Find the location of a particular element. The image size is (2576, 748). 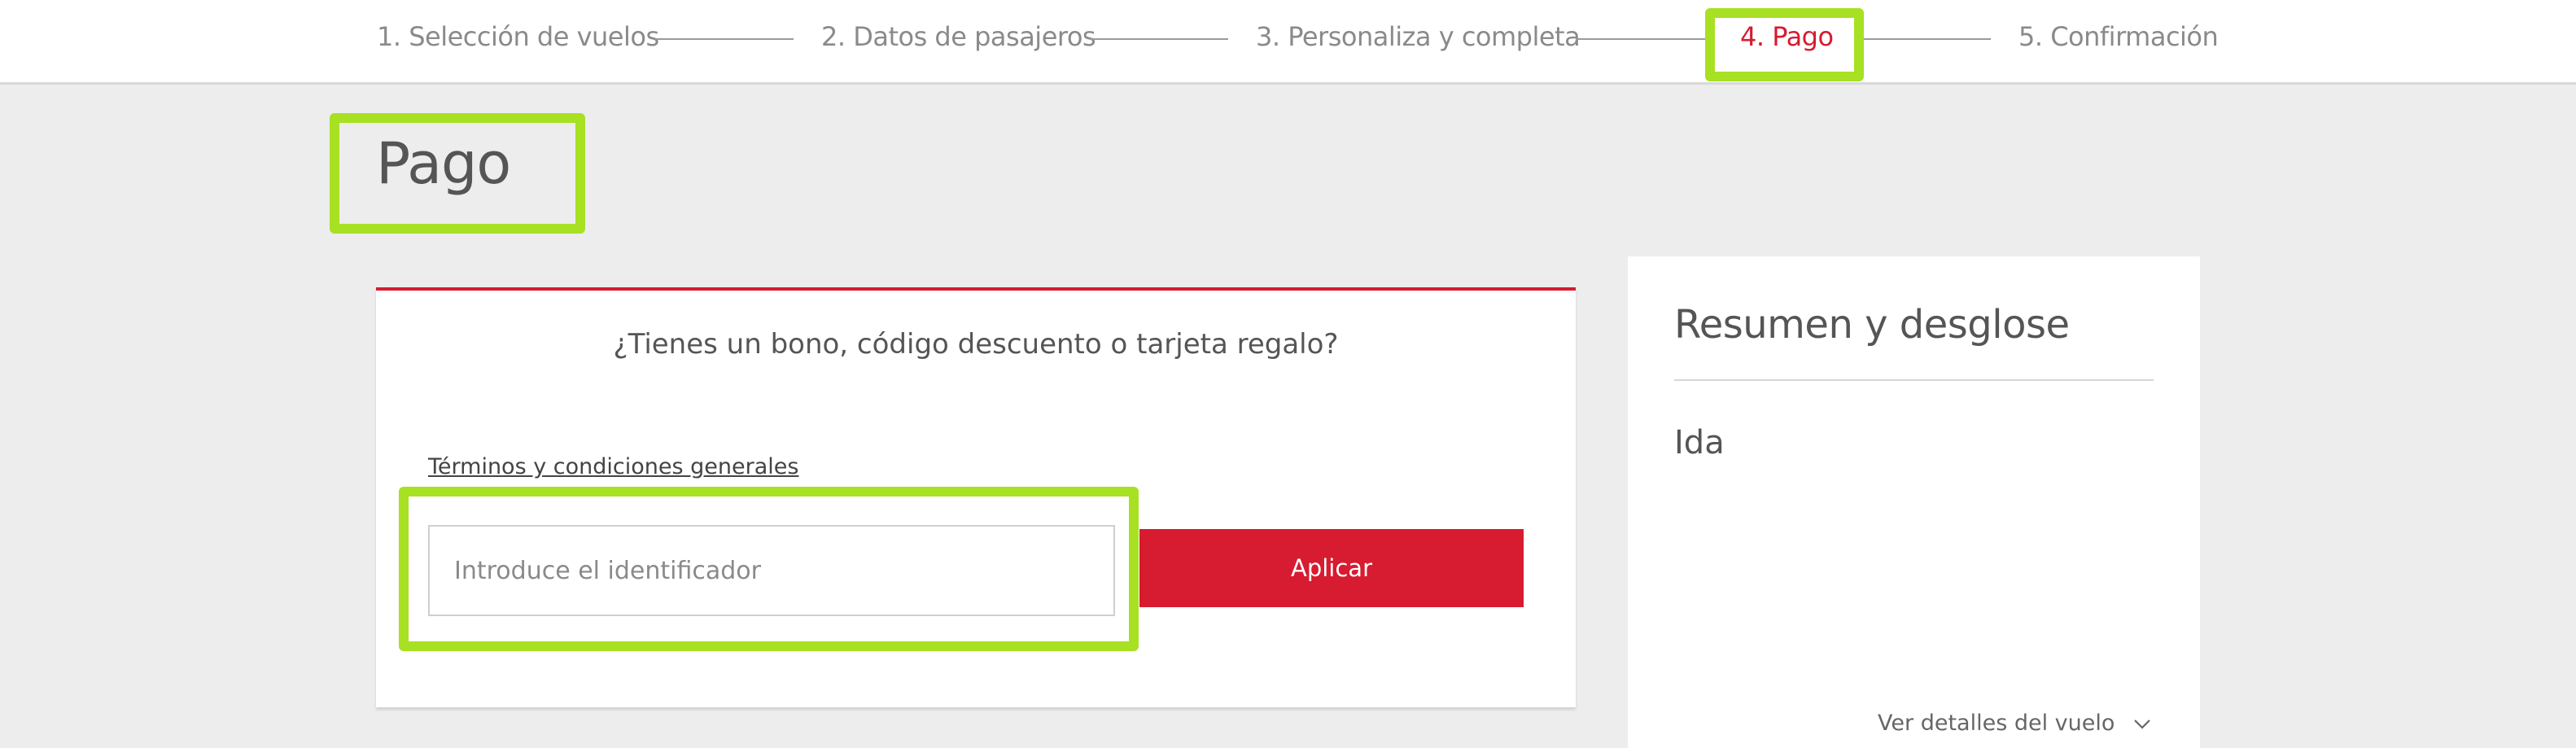

step-customize: 3. Personaliza y completa is located at coordinates (1418, 36).